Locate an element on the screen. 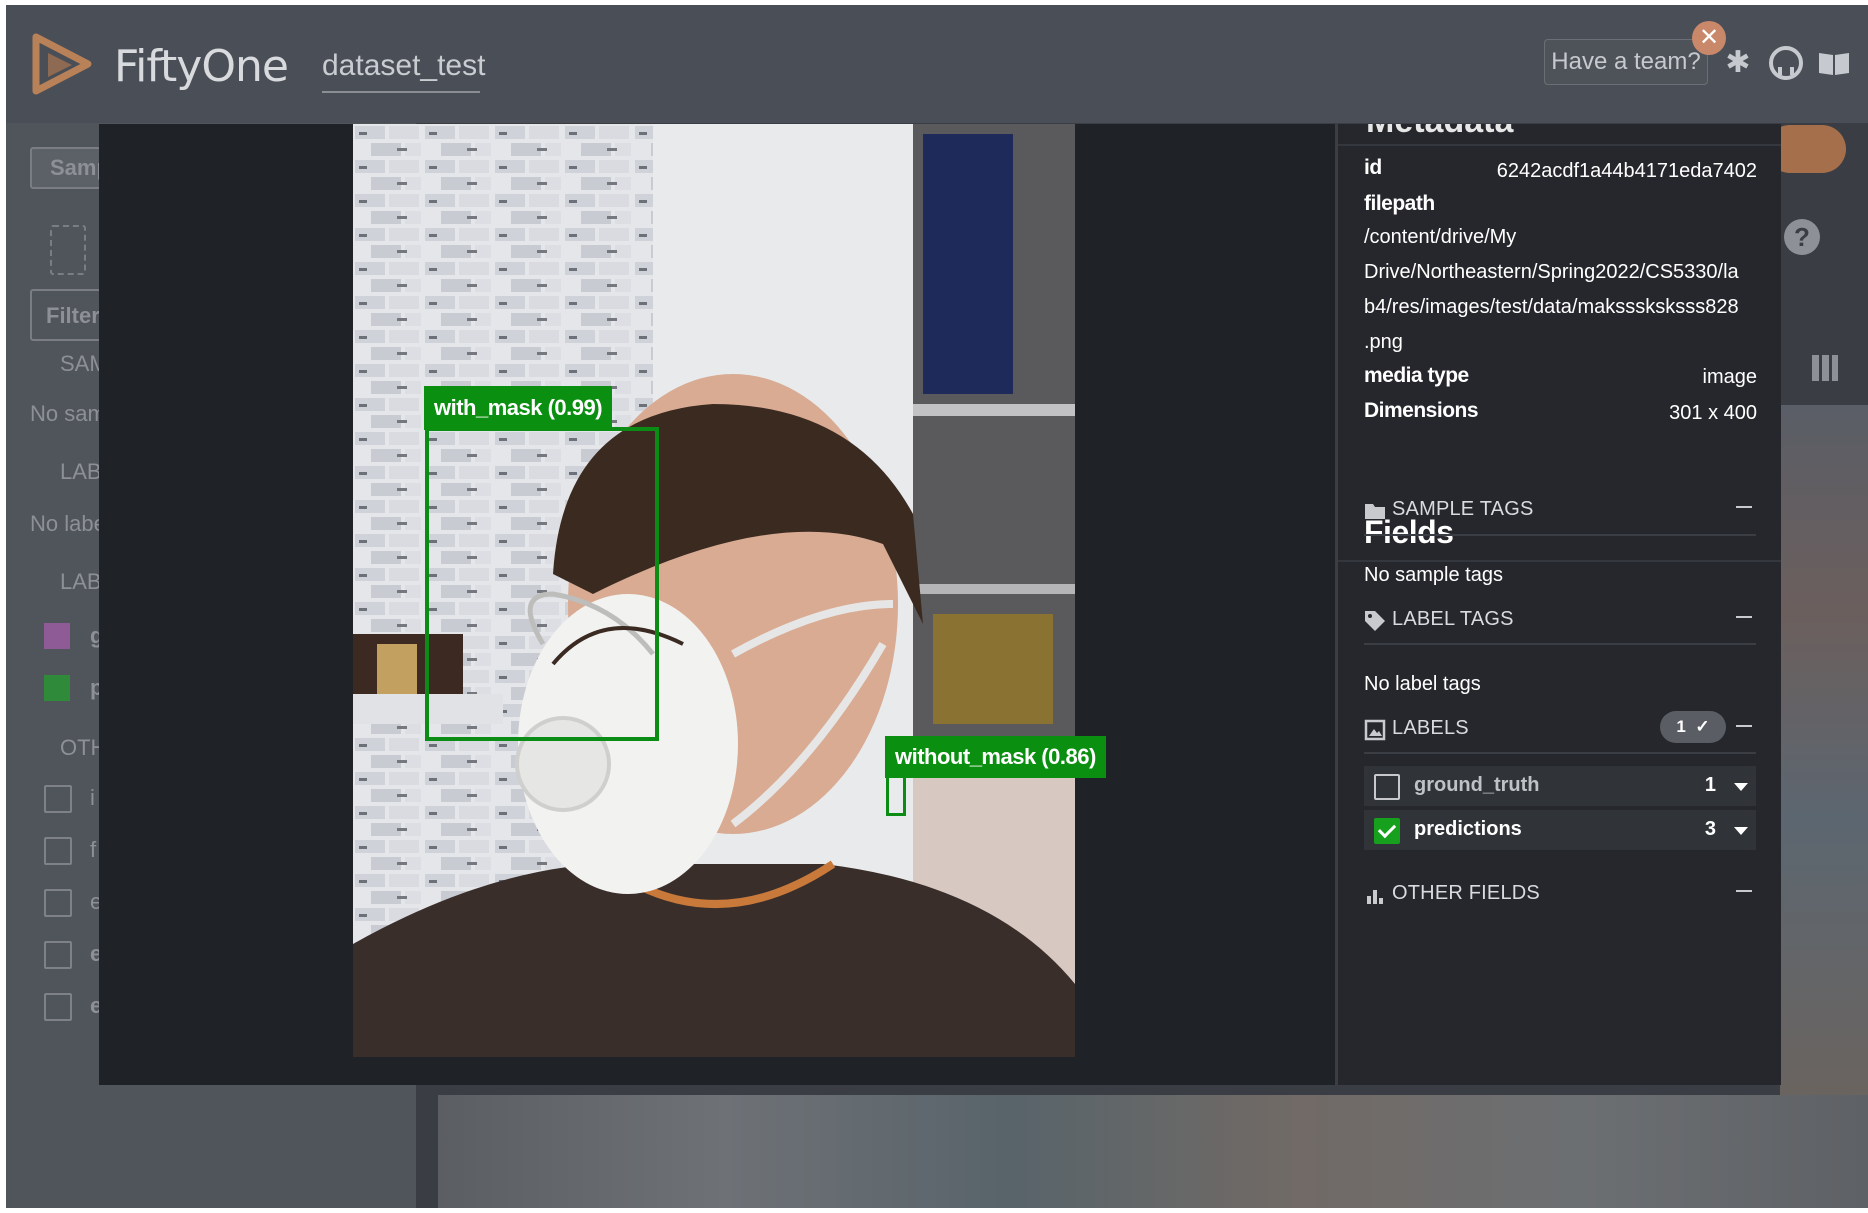  docs-book-icon is located at coordinates (1834, 63).